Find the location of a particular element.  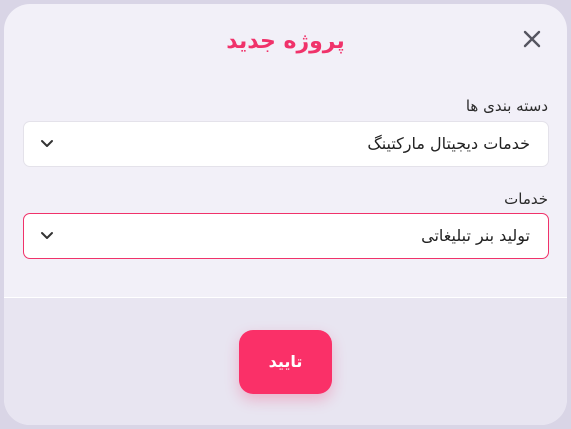

modal-title: پروژه جدید is located at coordinates (285, 41).